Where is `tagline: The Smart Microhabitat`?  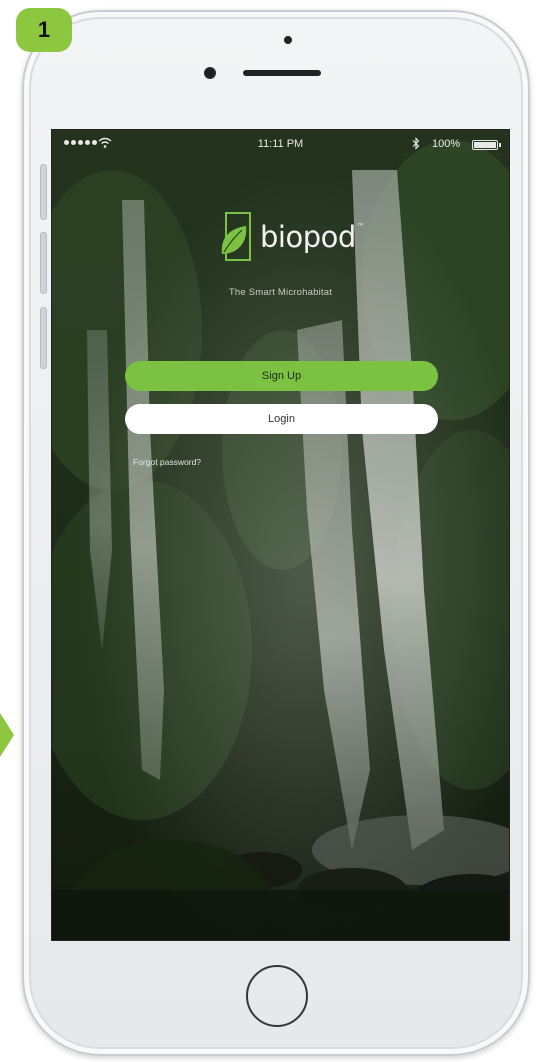 tagline: The Smart Microhabitat is located at coordinates (280, 292).